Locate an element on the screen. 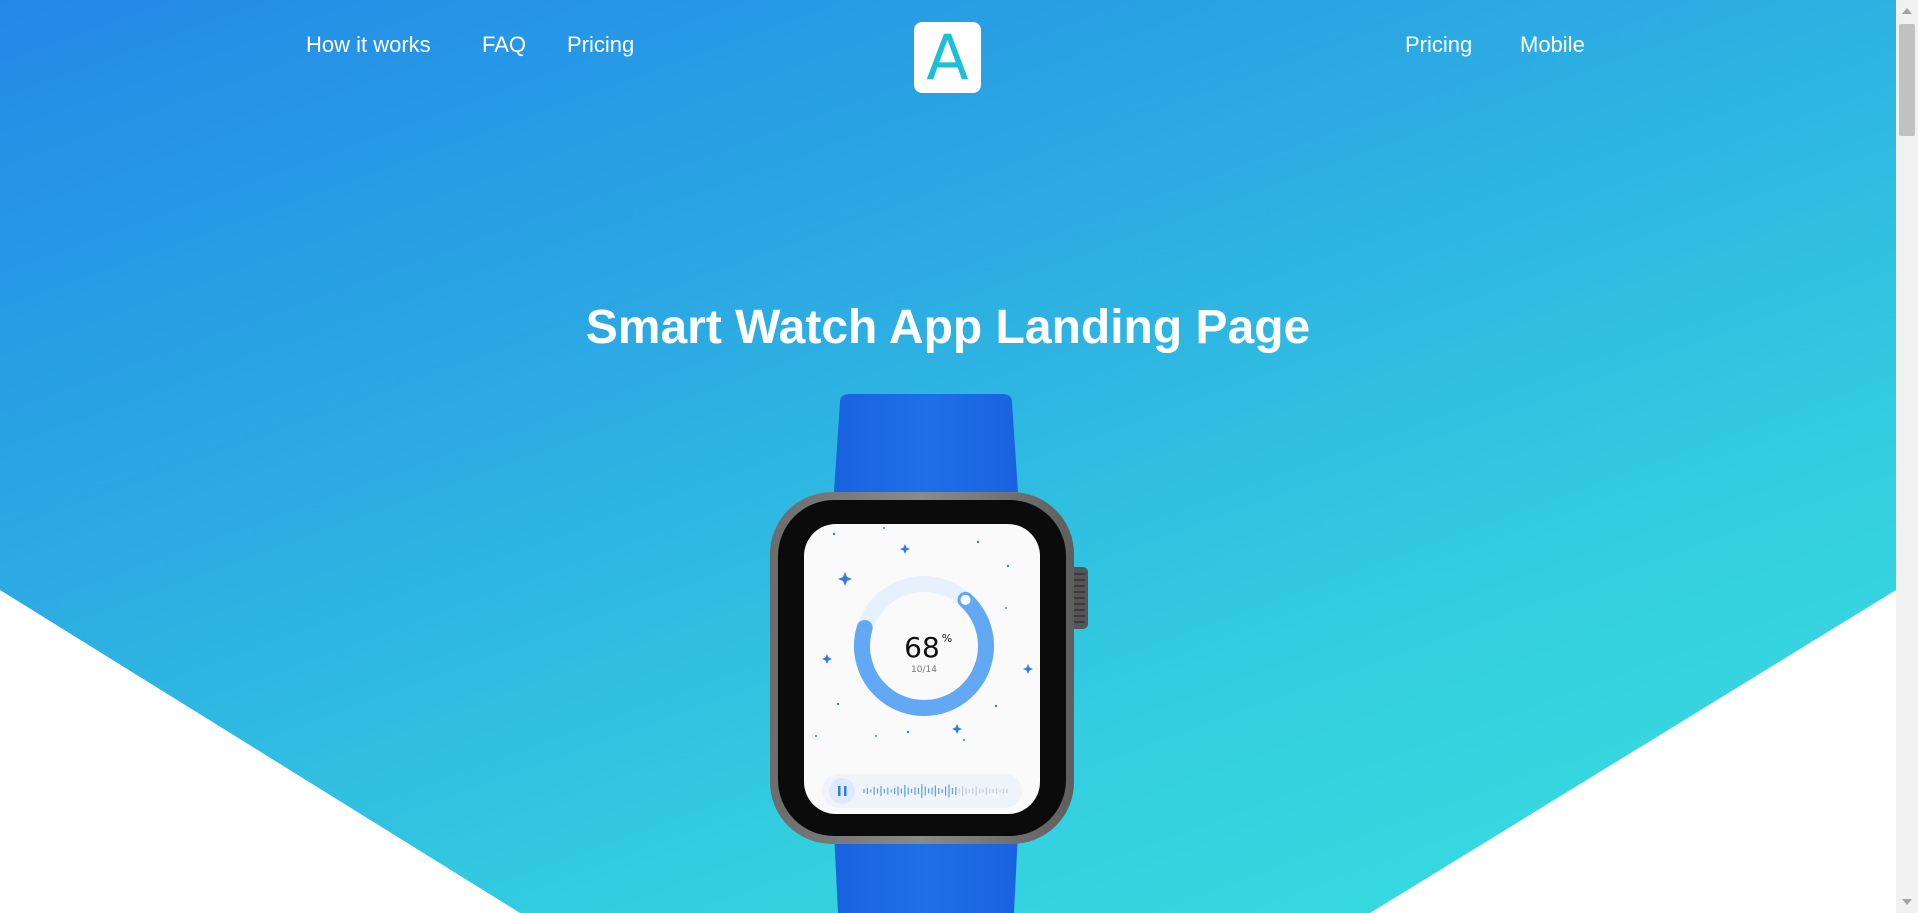  nav-pricing-right: Pricing is located at coordinates (1438, 45).